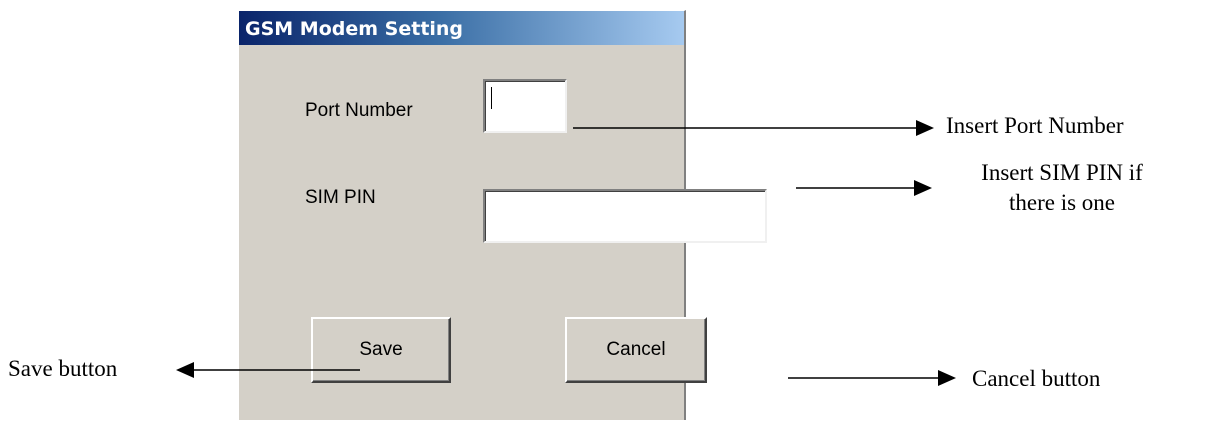 Image resolution: width=1208 pixels, height=423 pixels. I want to click on cancel-arrowhead, so click(947, 378).